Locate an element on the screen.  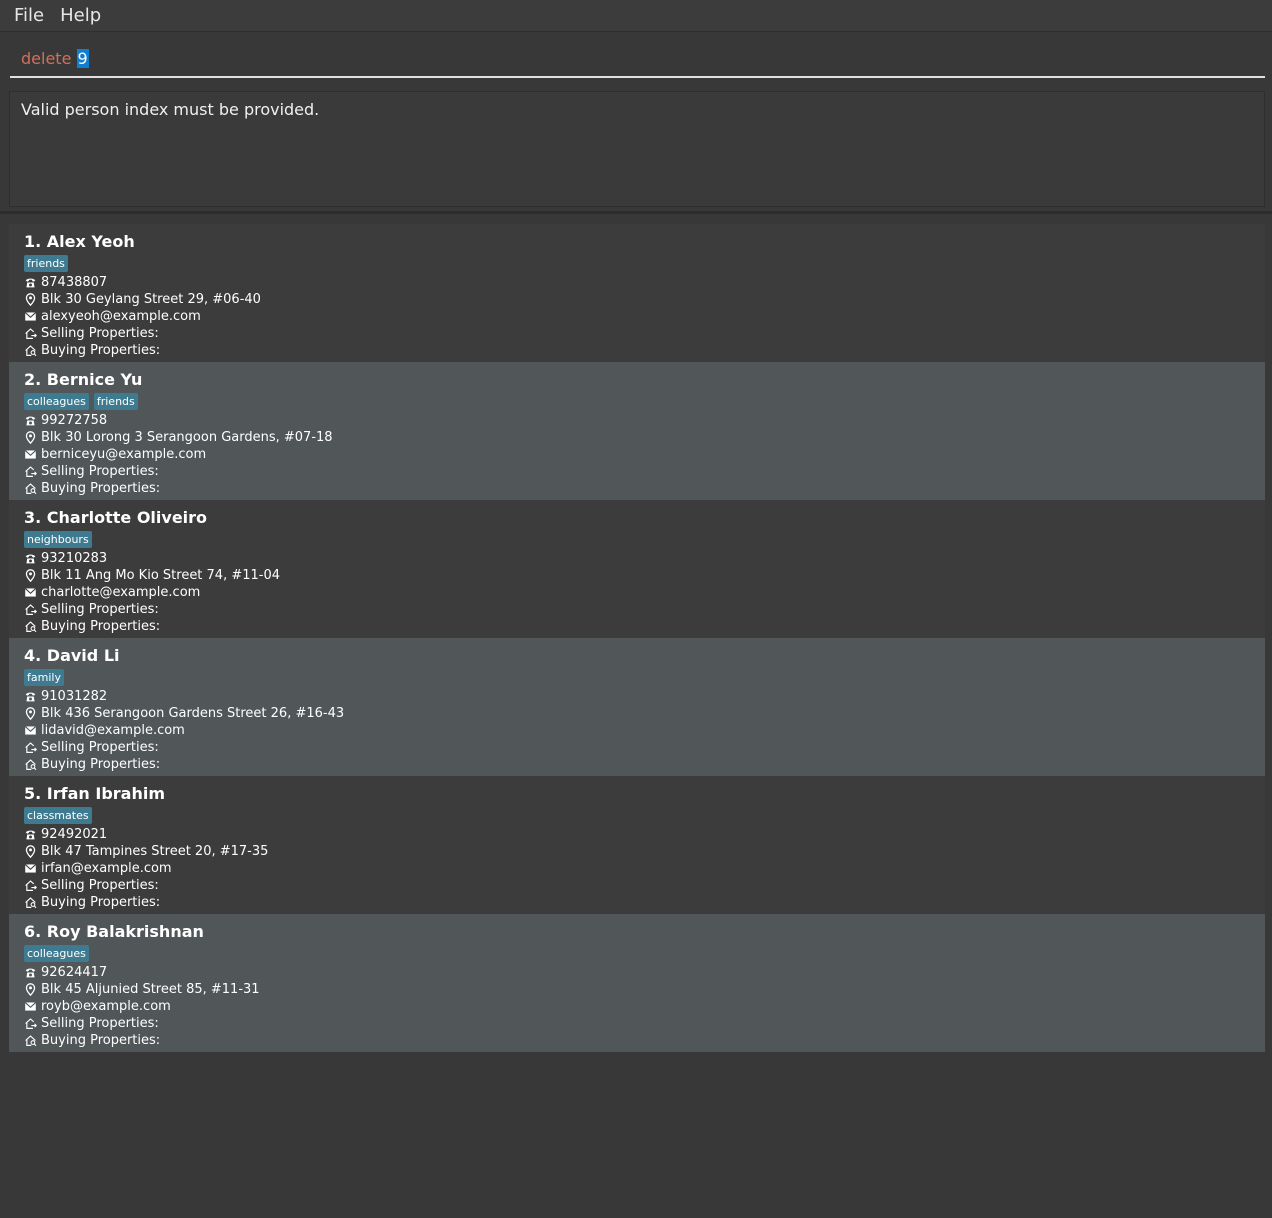
result-message: Valid person index must be provided. is located at coordinates (170, 109).